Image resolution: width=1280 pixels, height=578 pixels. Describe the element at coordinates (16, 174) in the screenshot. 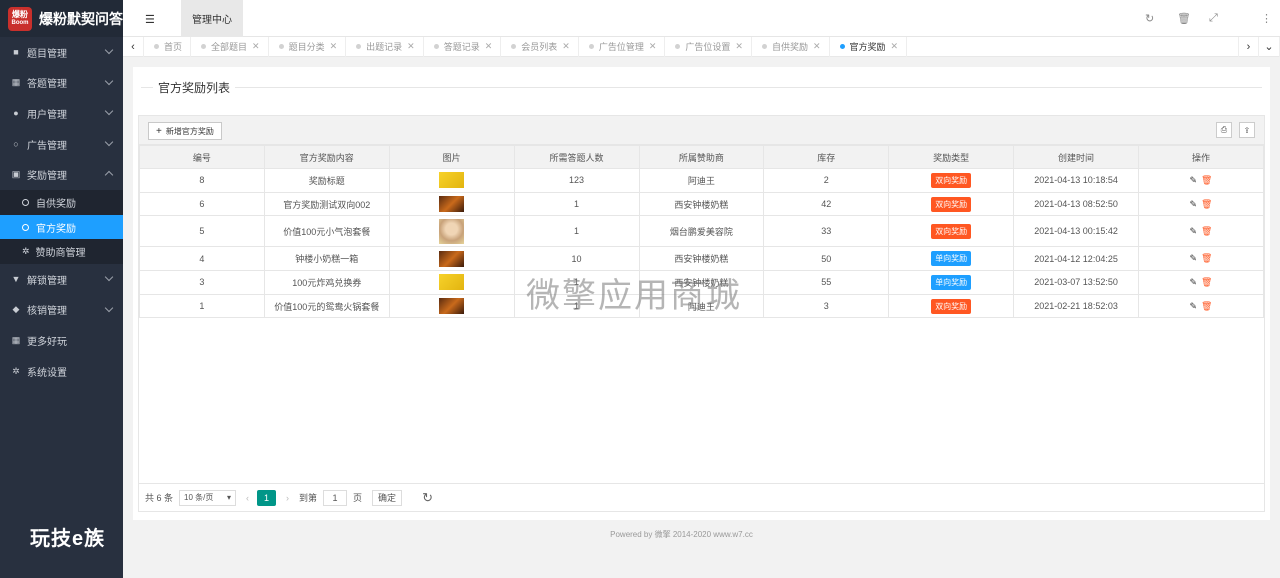

I see `gift-icon: ▣` at that location.